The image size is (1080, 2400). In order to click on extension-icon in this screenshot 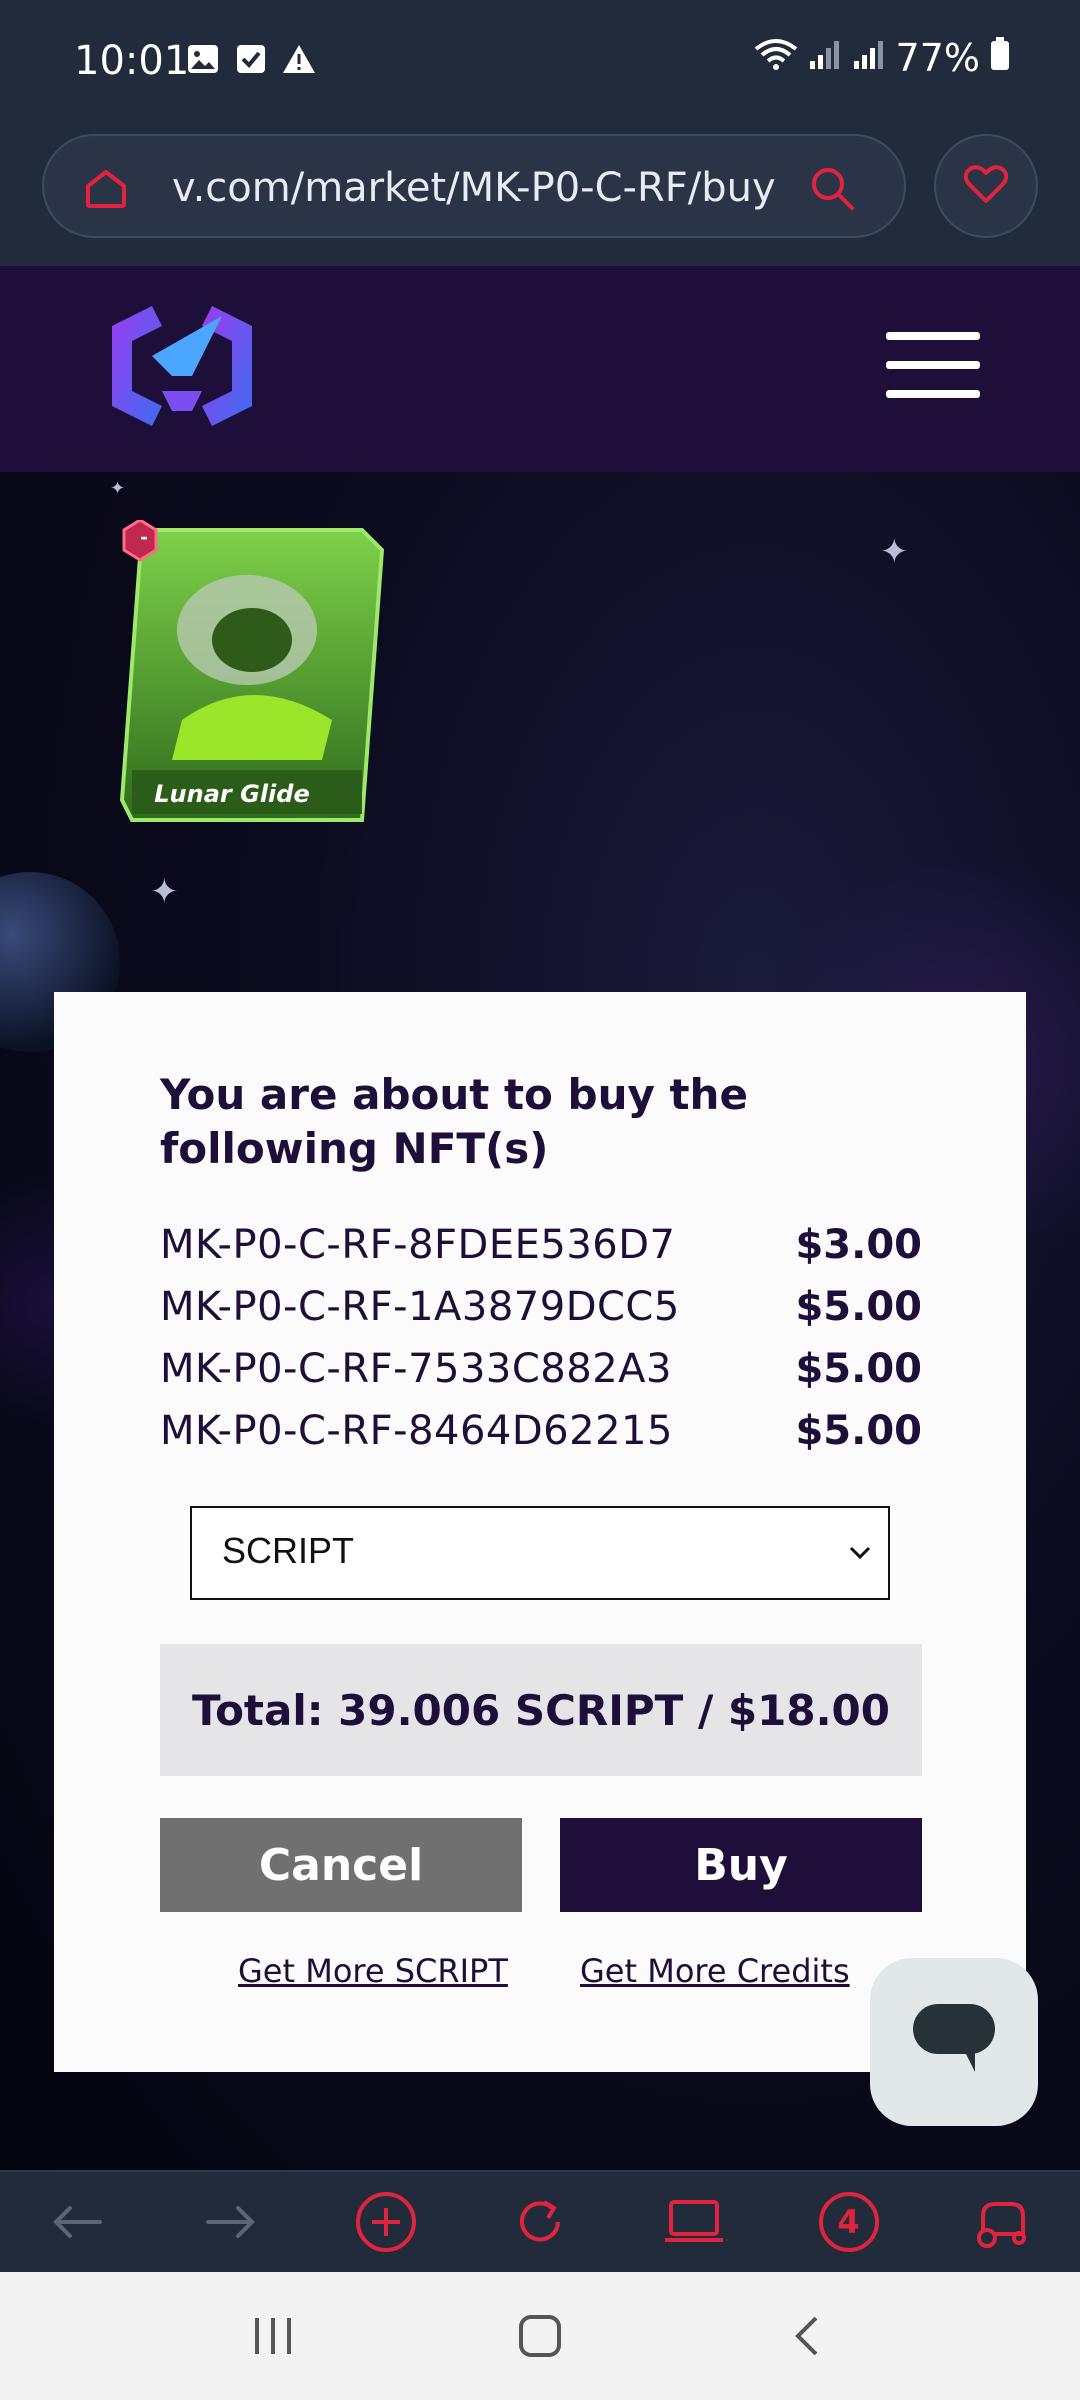, I will do `click(1003, 2222)`.